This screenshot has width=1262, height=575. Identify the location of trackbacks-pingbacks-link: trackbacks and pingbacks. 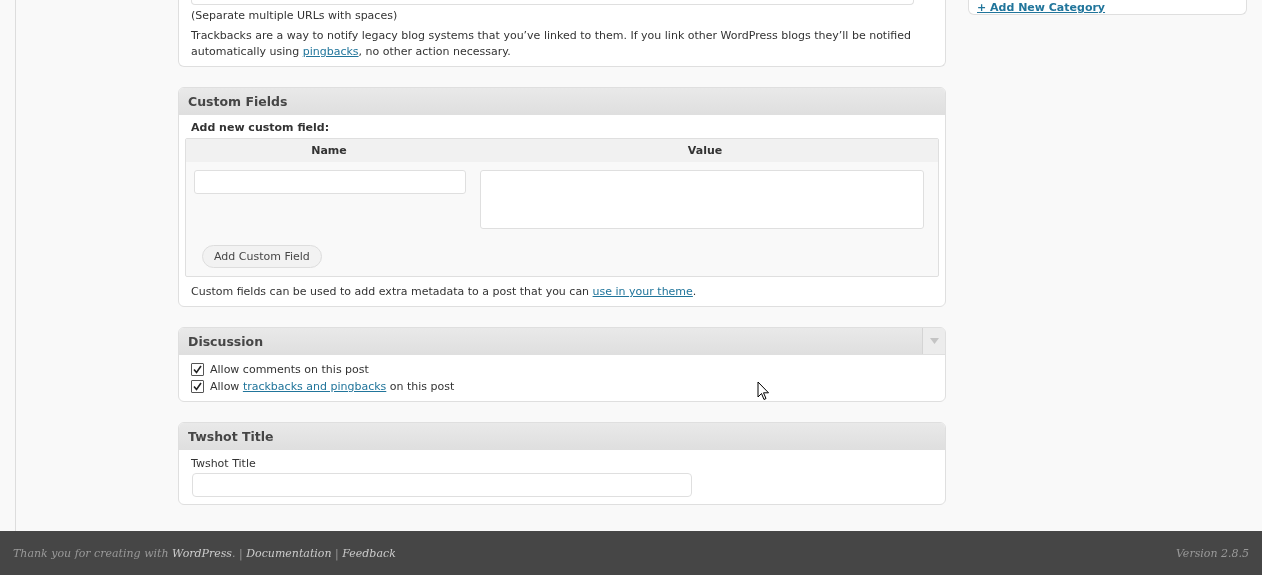
(314, 386).